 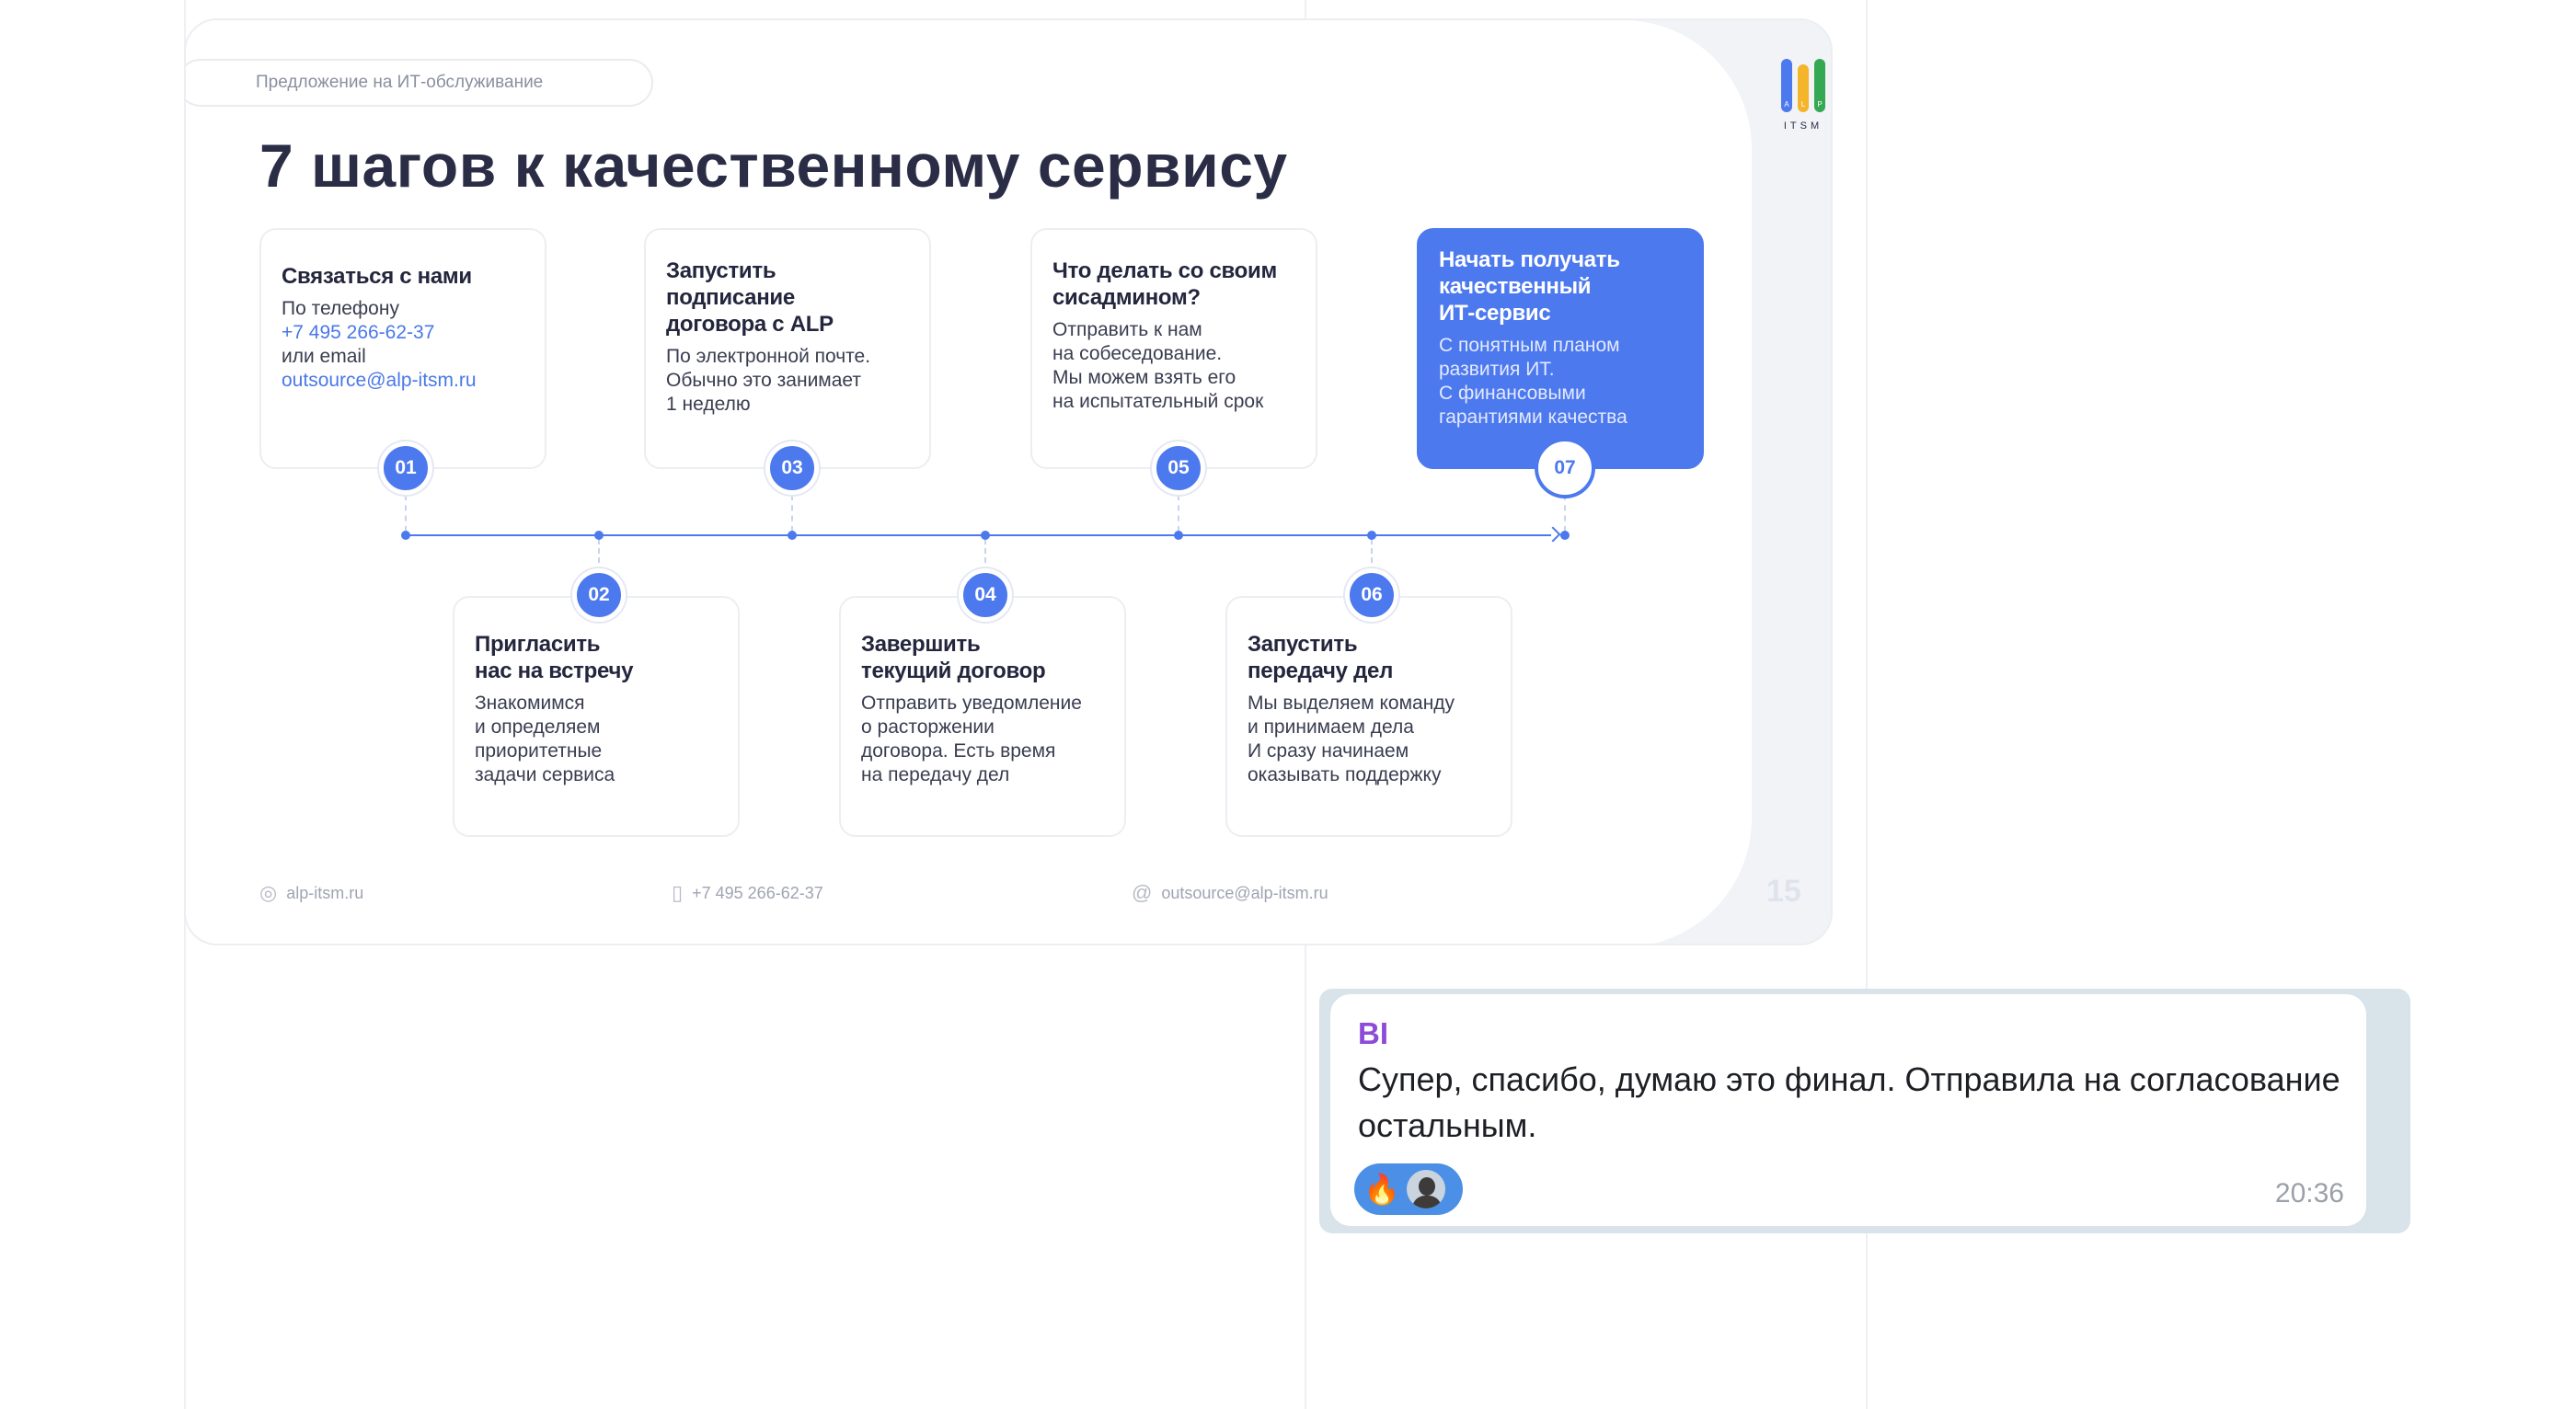 I want to click on fire-reaction-icon: 🔥, so click(x=1381, y=1189).